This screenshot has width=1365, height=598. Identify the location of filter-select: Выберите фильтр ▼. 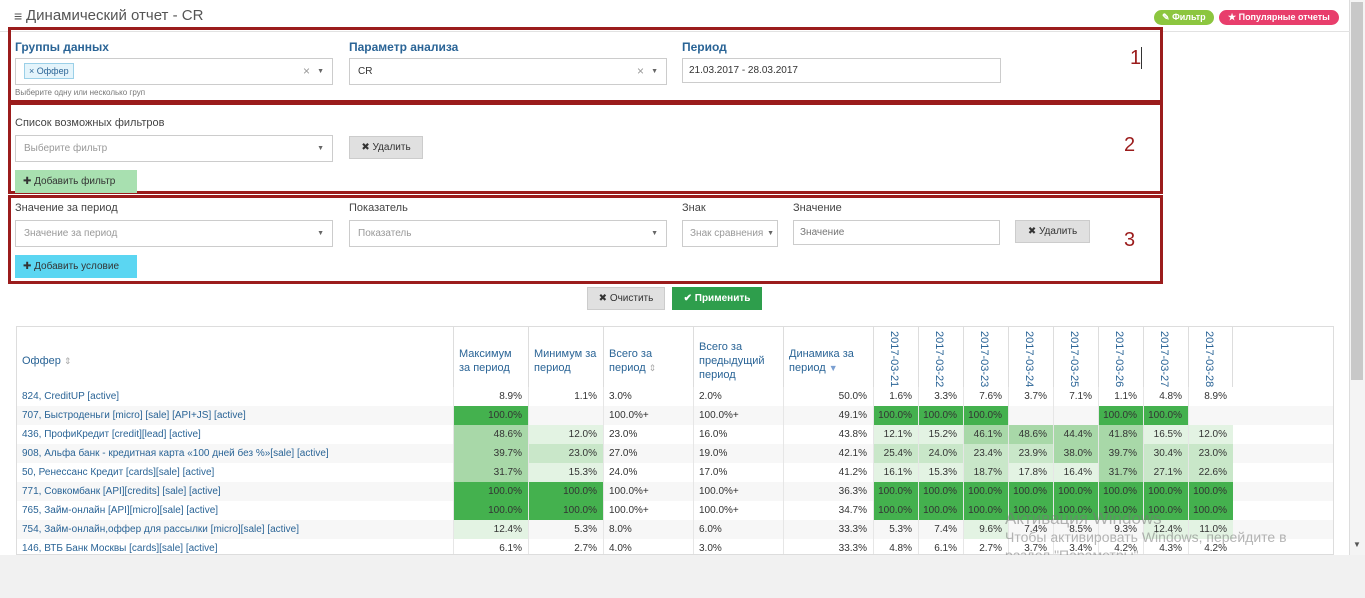
(174, 148).